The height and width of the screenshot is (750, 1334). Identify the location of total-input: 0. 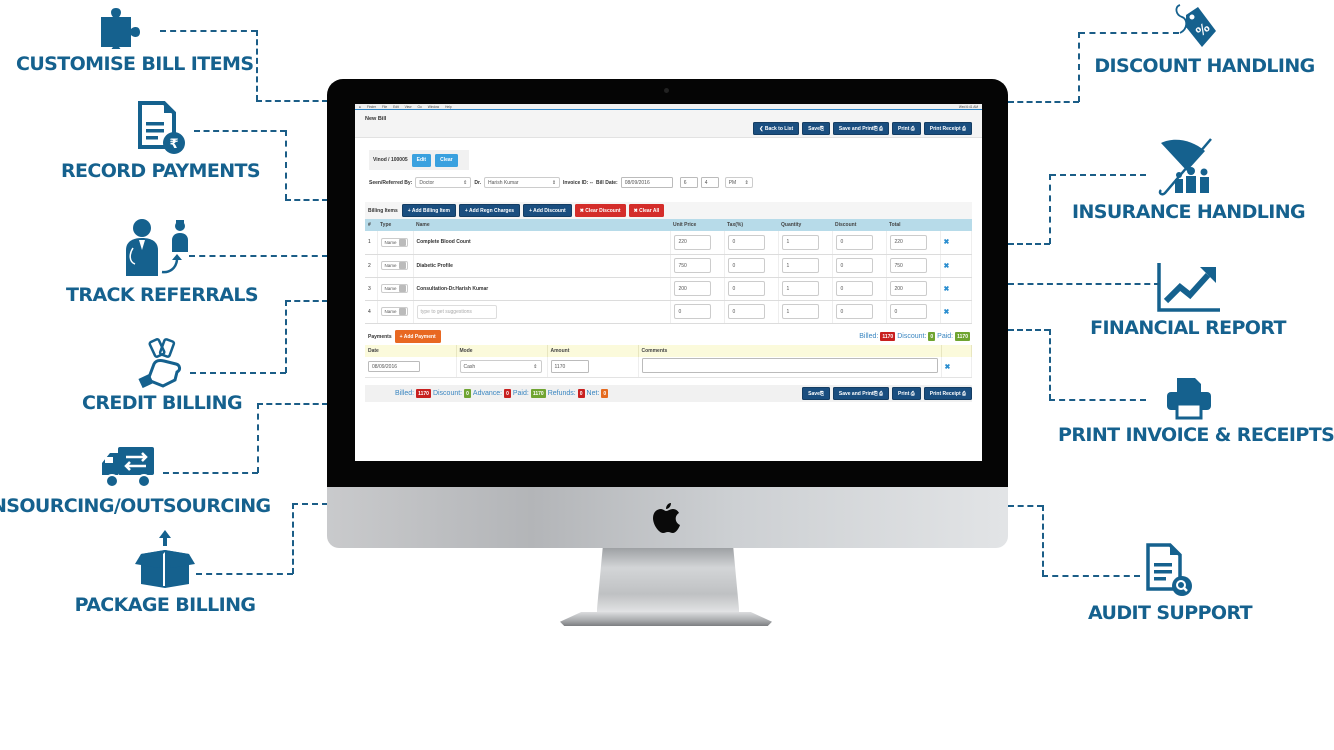
(908, 311).